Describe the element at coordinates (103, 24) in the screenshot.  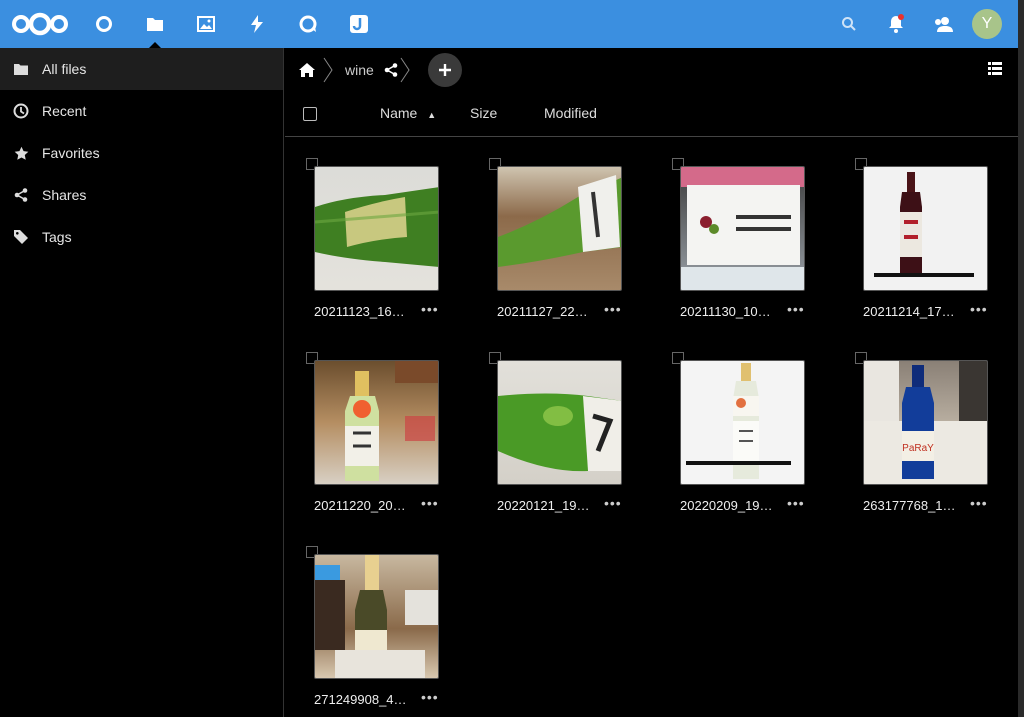
I see `dashboard-icon` at that location.